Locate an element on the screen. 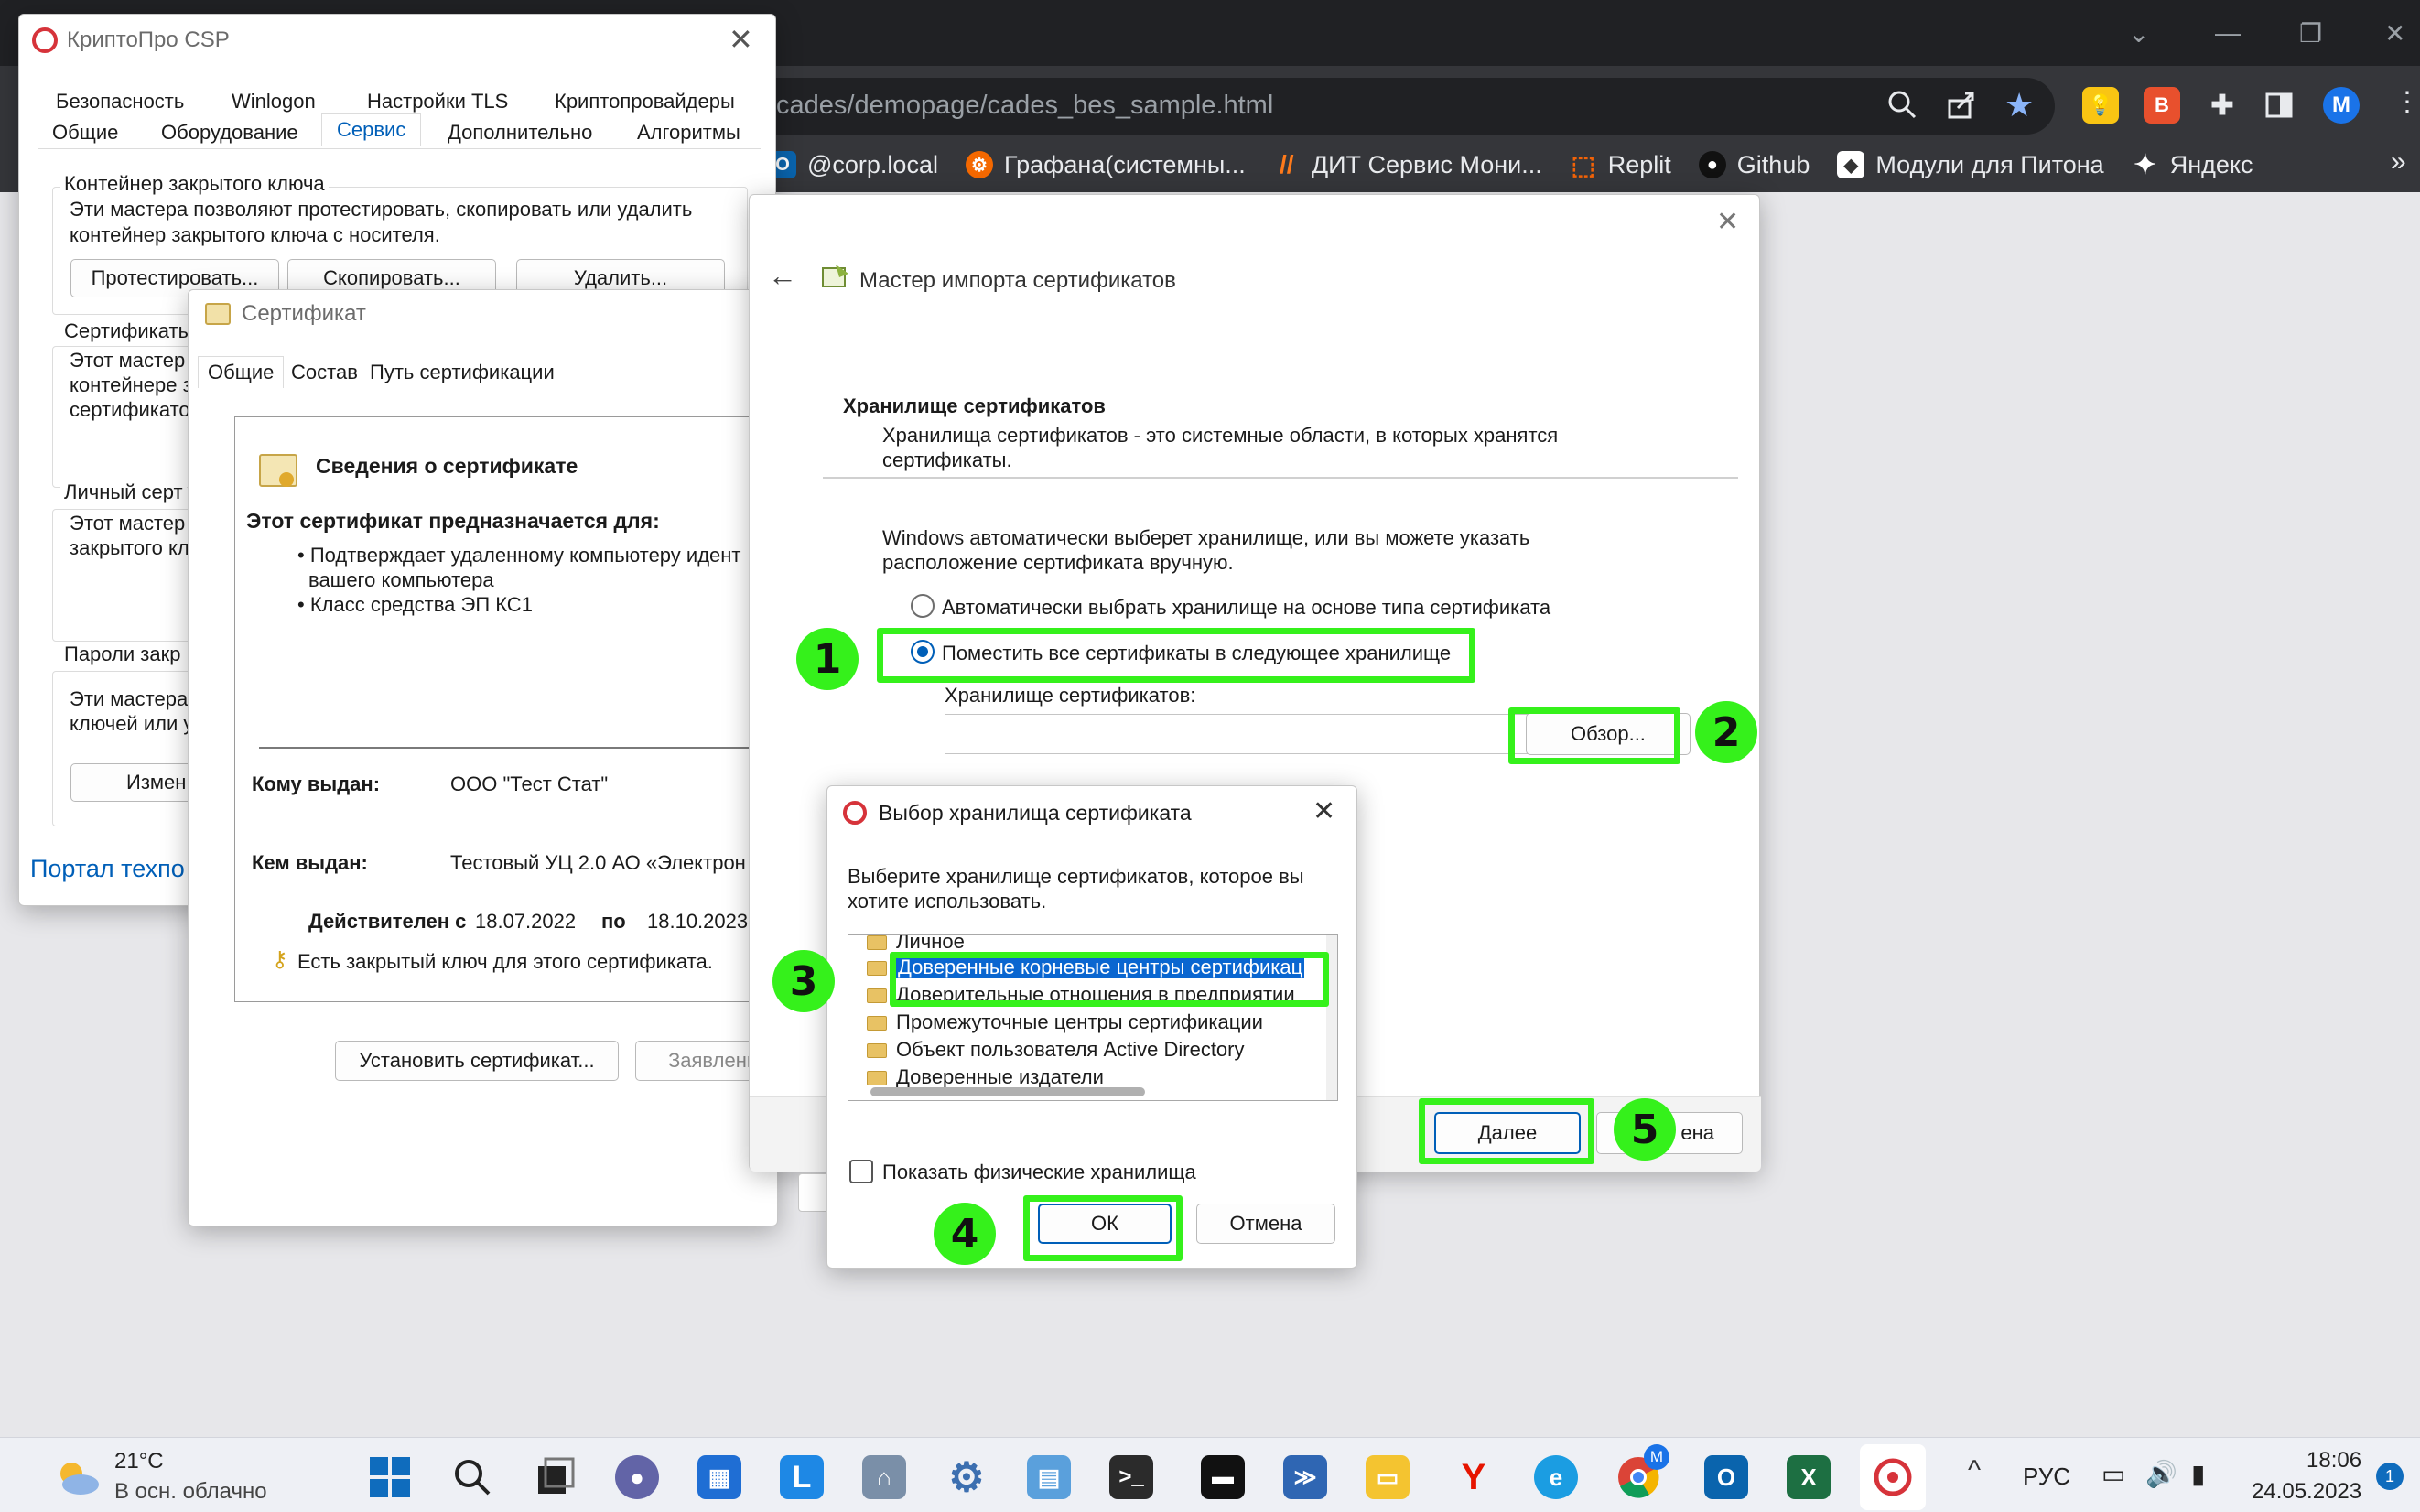 The height and width of the screenshot is (1512, 2420). tab-algorithms: Алгоритмы is located at coordinates (688, 133).